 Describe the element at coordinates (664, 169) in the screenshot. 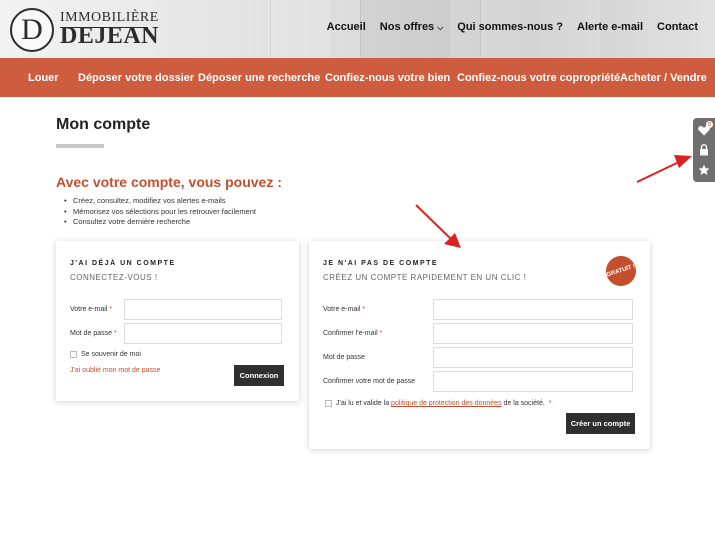

I see `annotation-arrow-lock` at that location.